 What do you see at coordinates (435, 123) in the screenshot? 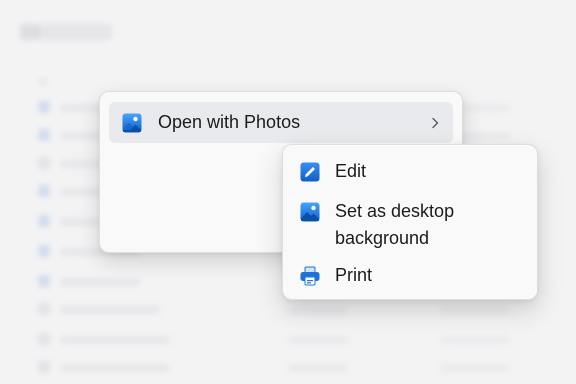
I see `chevron-right-icon` at bounding box center [435, 123].